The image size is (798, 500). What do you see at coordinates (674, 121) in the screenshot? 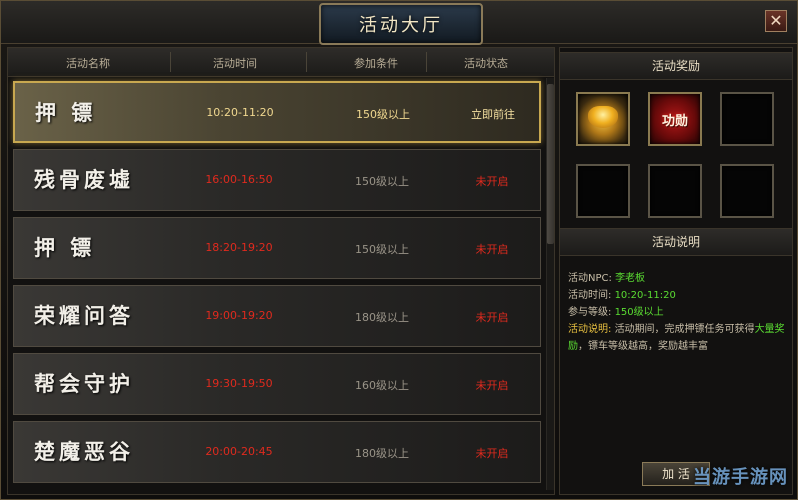
I see `merit-icon: 功勋` at bounding box center [674, 121].